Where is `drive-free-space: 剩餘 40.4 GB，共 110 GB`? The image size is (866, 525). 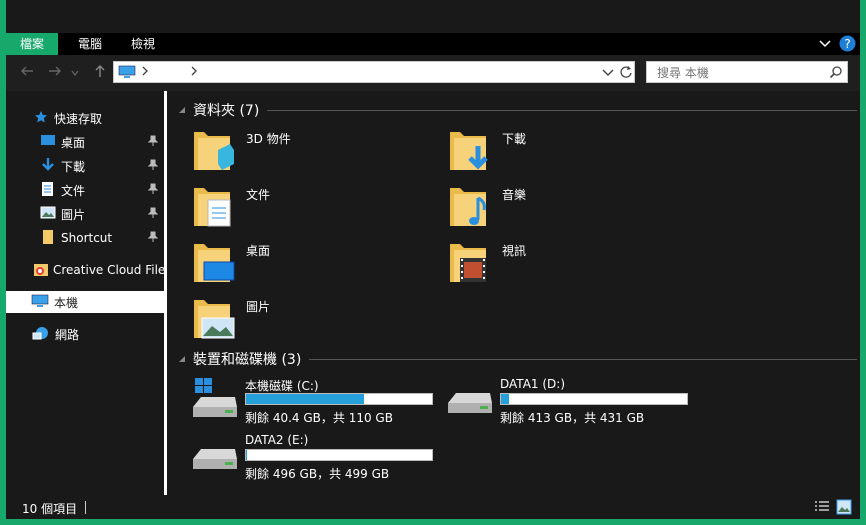 drive-free-space: 剩餘 40.4 GB，共 110 GB is located at coordinates (319, 418).